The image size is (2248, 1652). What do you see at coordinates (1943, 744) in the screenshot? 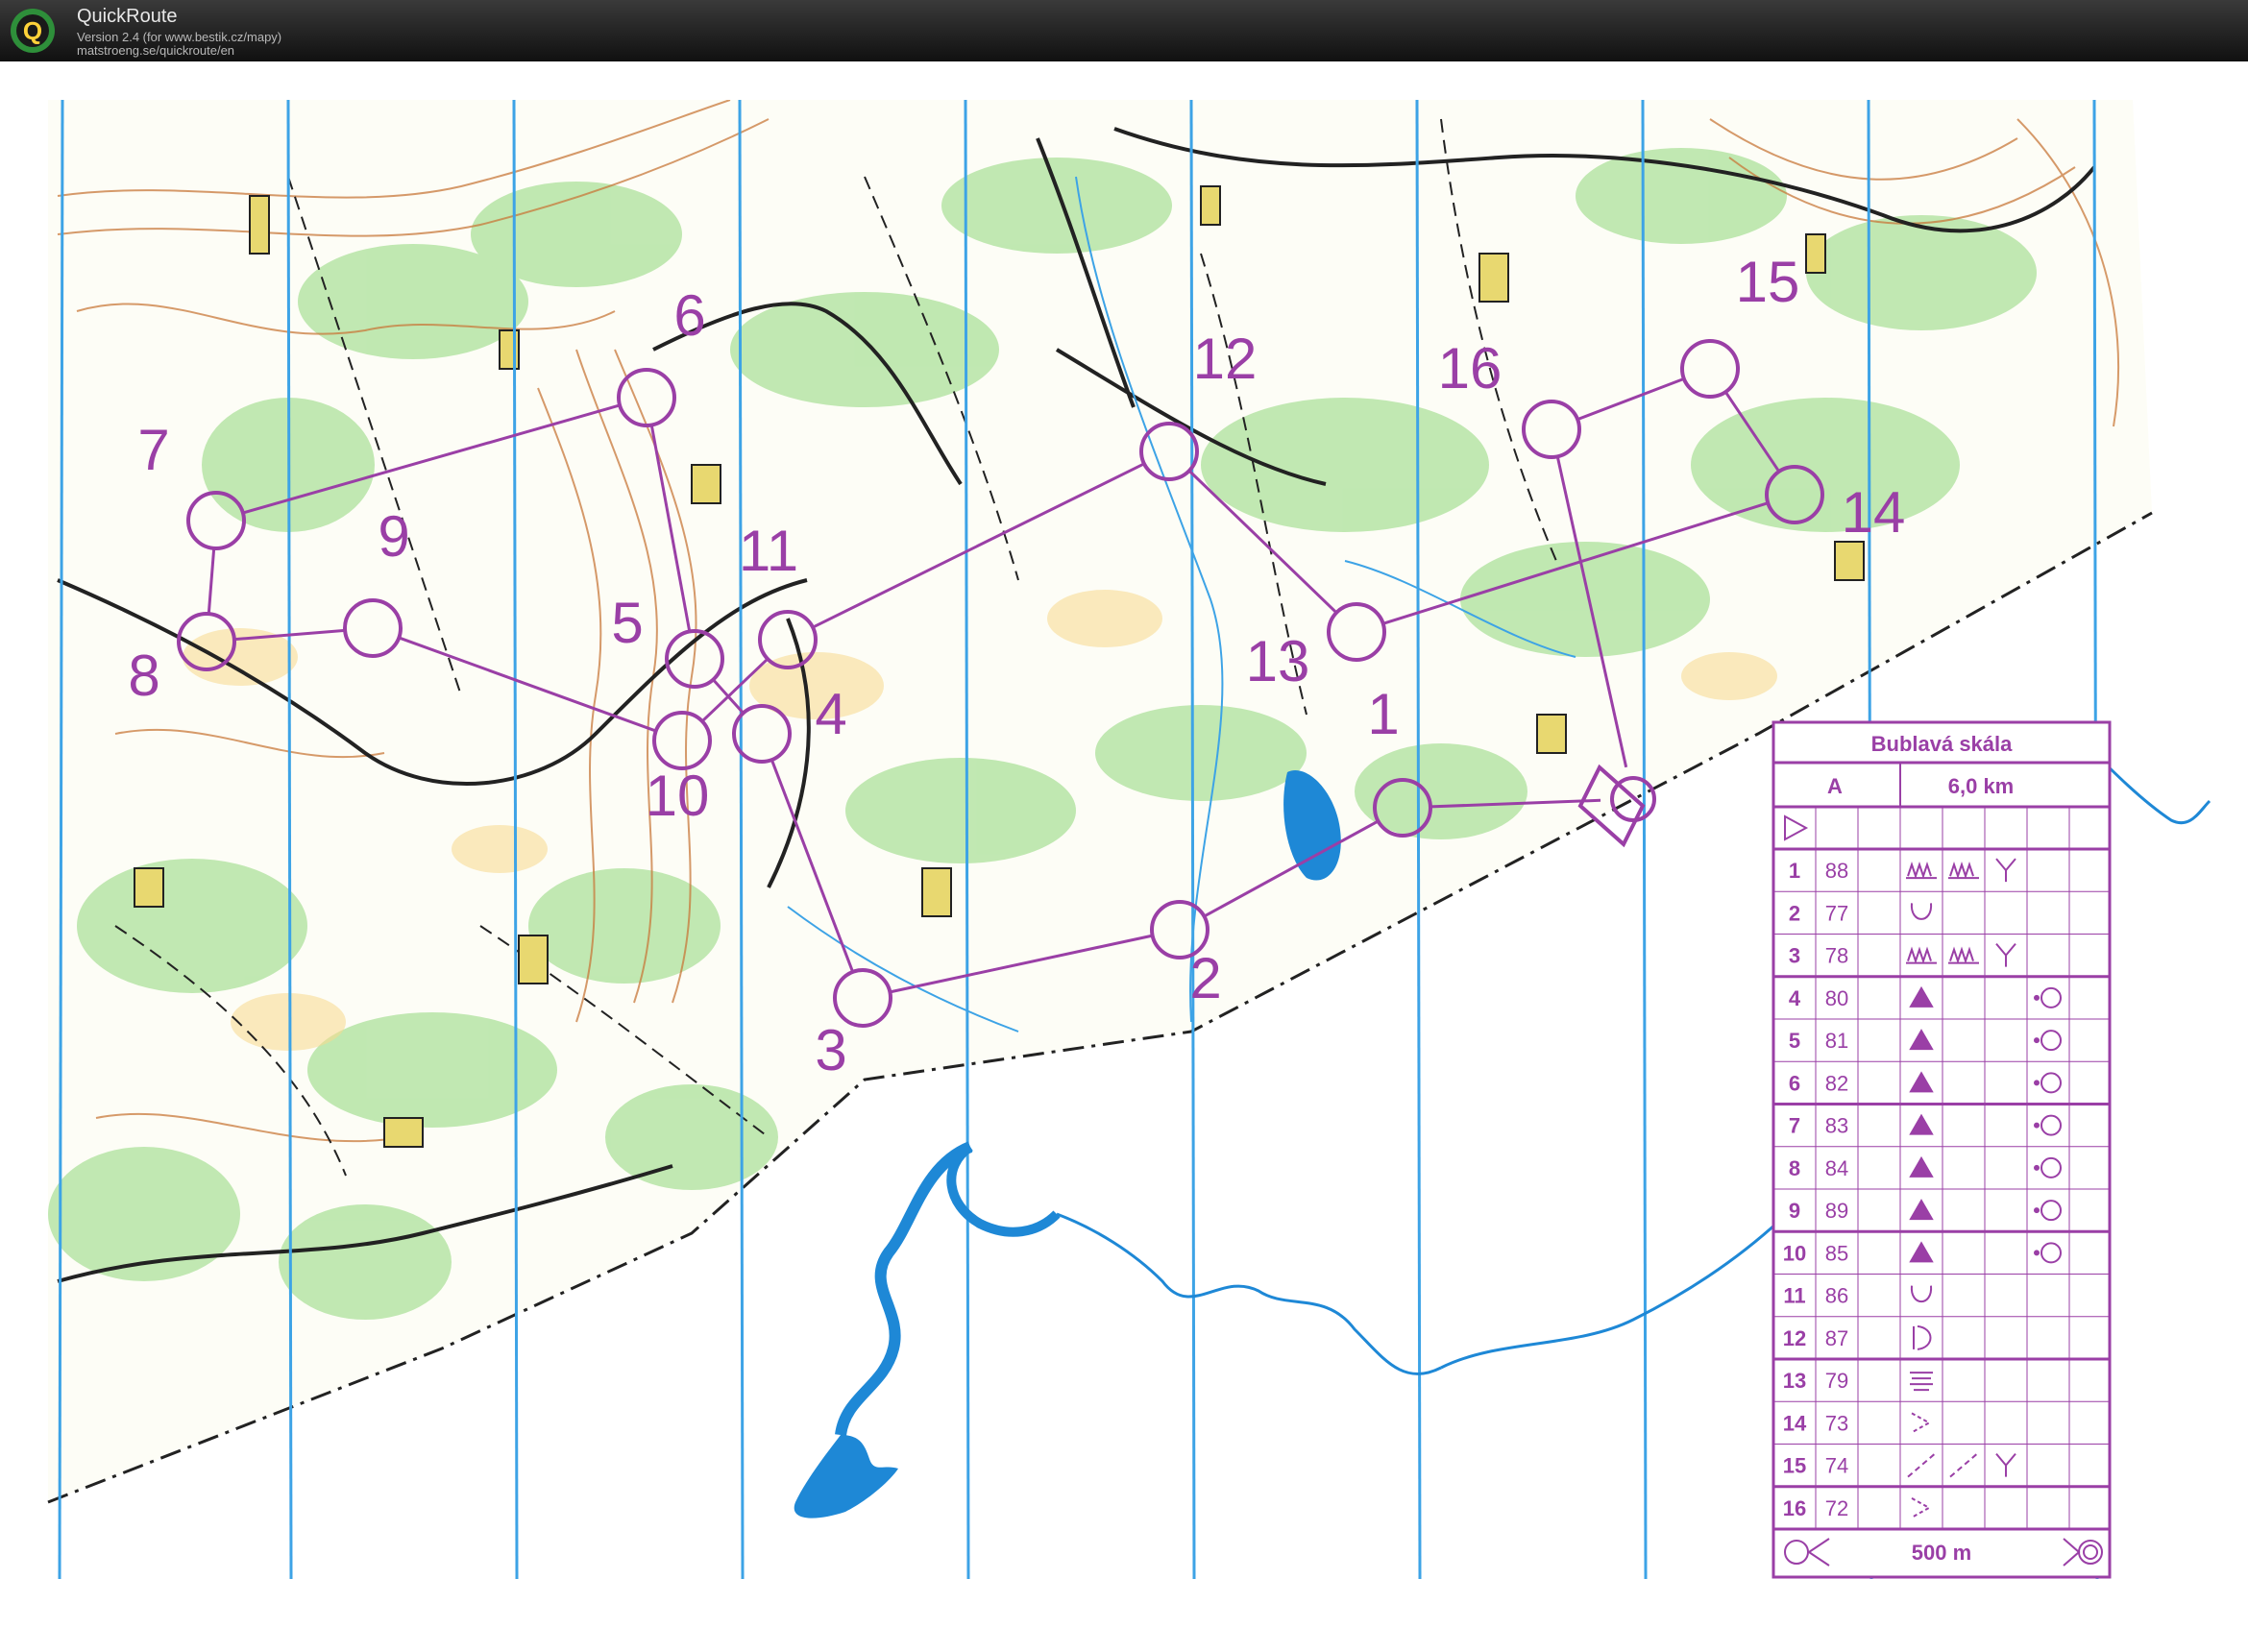
I see `event-name: Bublavá skála` at bounding box center [1943, 744].